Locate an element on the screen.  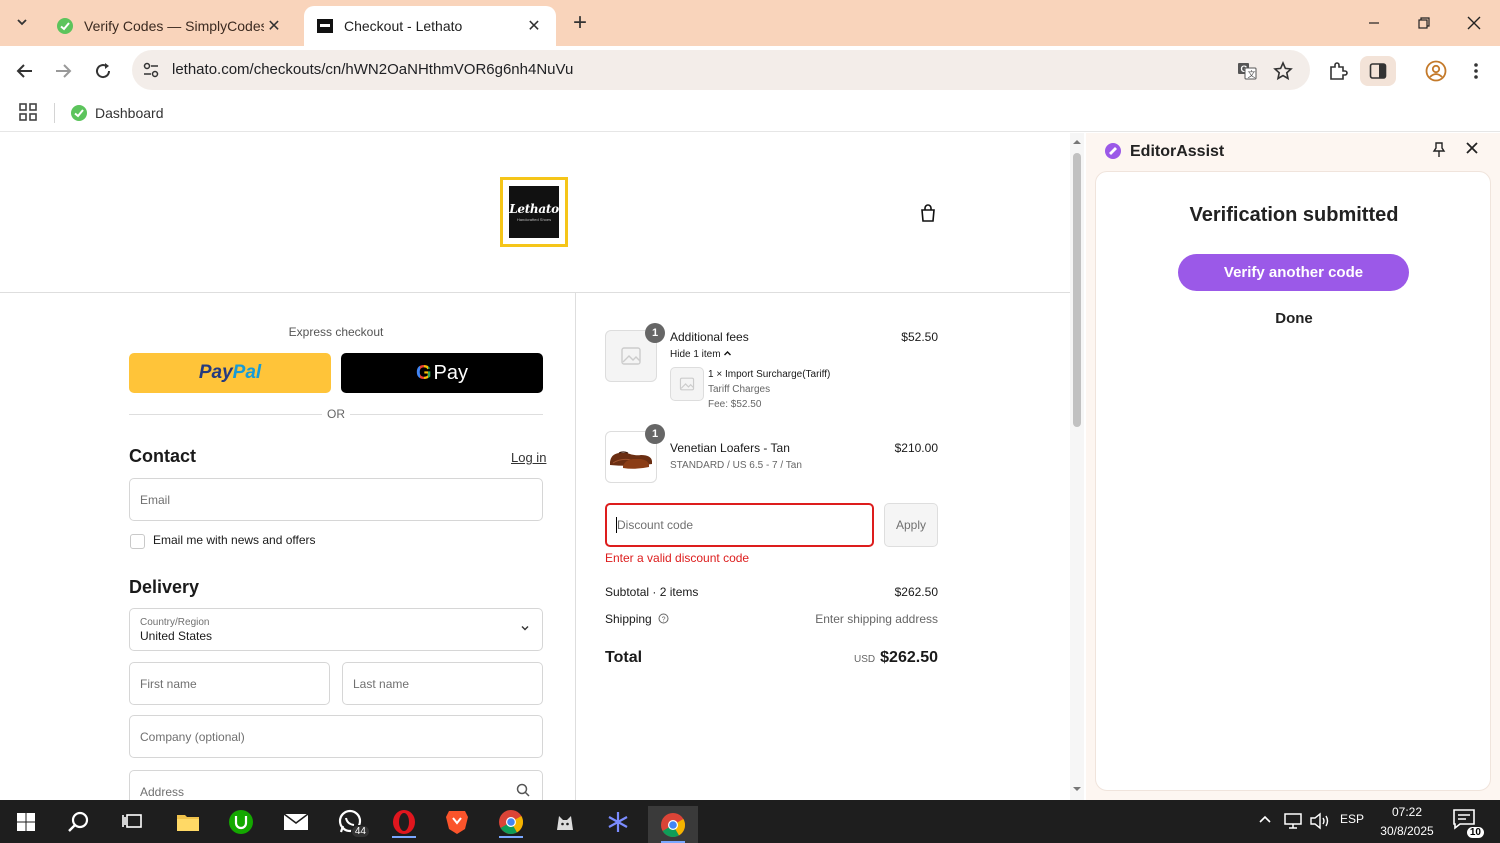
bookmark-star-button is located at coordinates (1283, 71).